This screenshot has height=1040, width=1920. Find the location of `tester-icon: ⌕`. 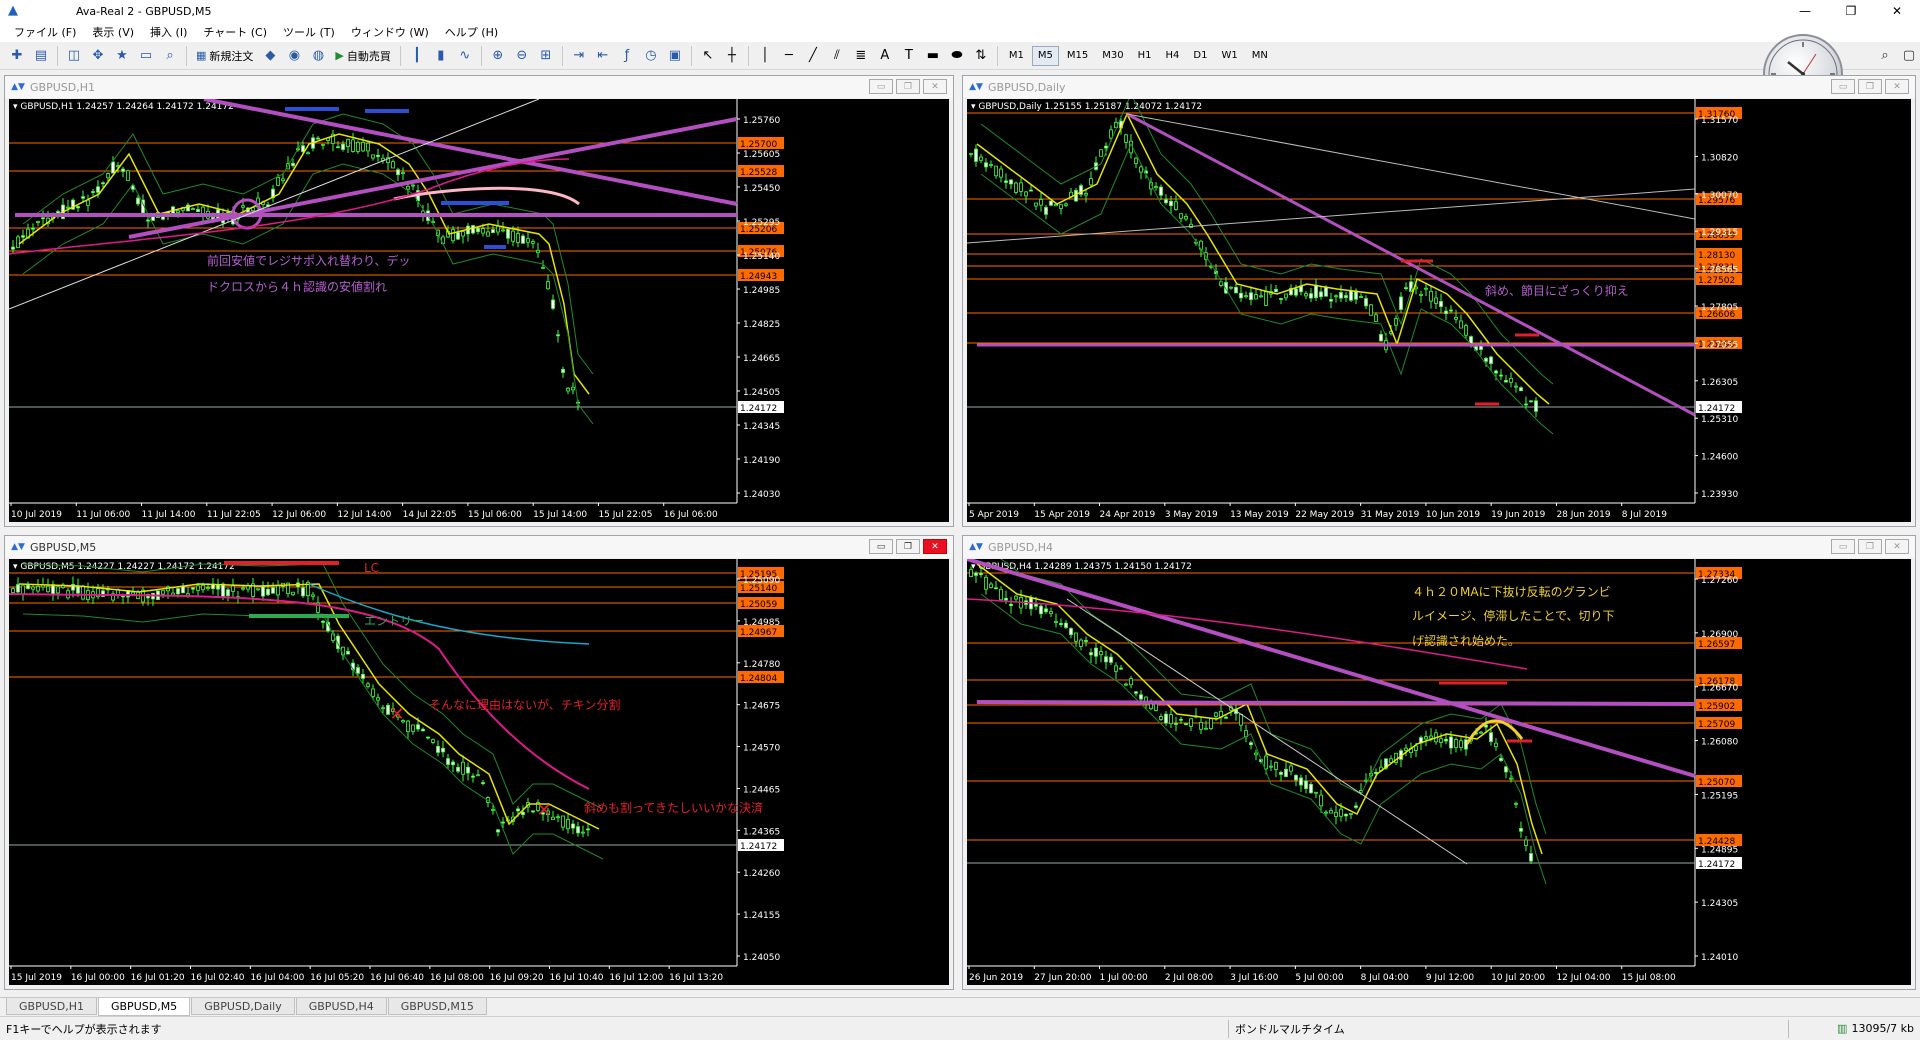

tester-icon: ⌕ is located at coordinates (170, 56).